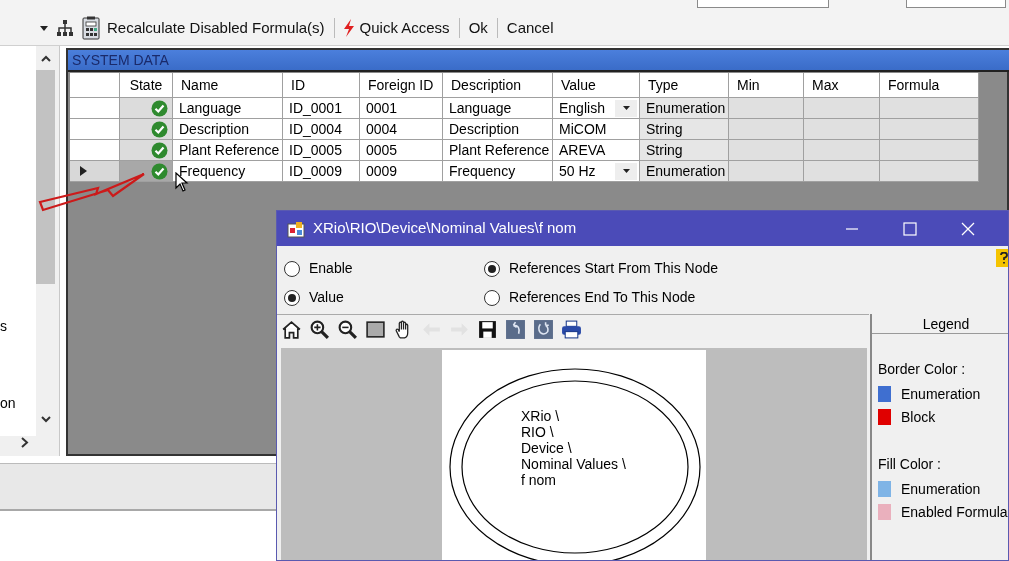 This screenshot has width=1009, height=561. What do you see at coordinates (291, 329) in the screenshot?
I see `home-icon` at bounding box center [291, 329].